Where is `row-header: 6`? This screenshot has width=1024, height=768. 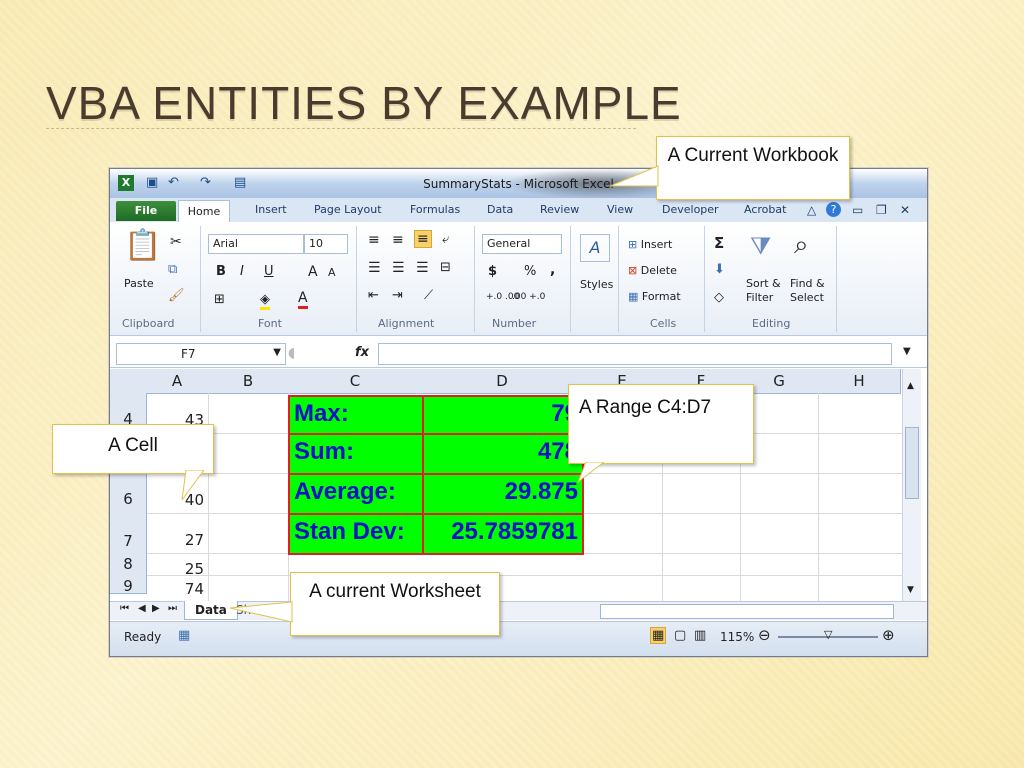
row-header: 6 is located at coordinates (128, 493).